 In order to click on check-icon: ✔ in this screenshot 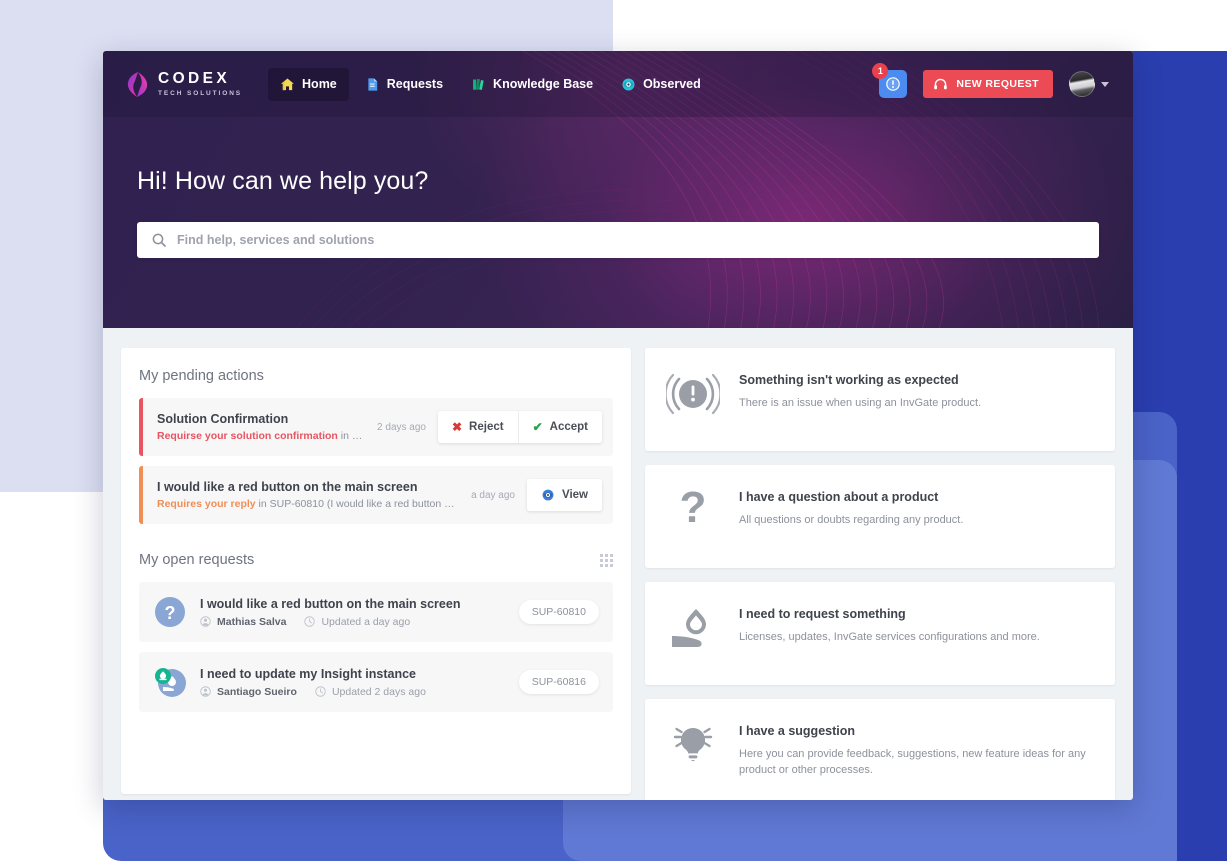, I will do `click(537, 427)`.